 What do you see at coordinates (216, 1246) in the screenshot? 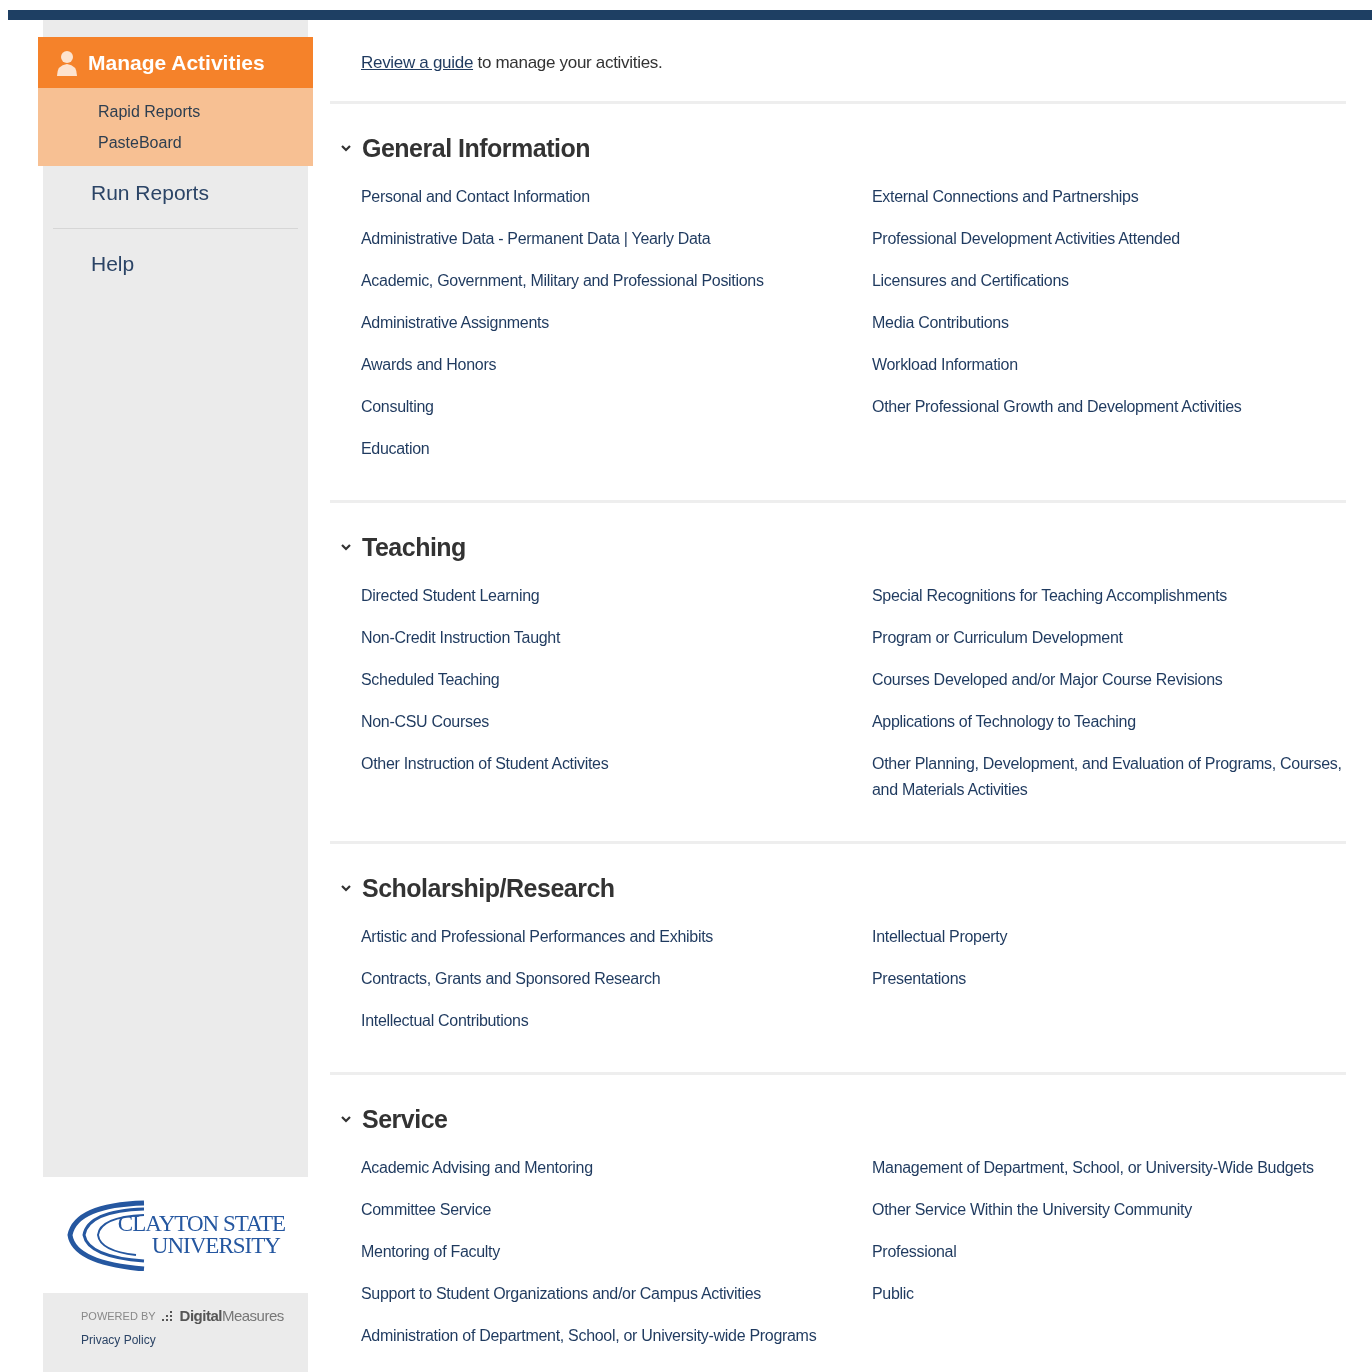
I see `logo-text: UNIVERSITY` at bounding box center [216, 1246].